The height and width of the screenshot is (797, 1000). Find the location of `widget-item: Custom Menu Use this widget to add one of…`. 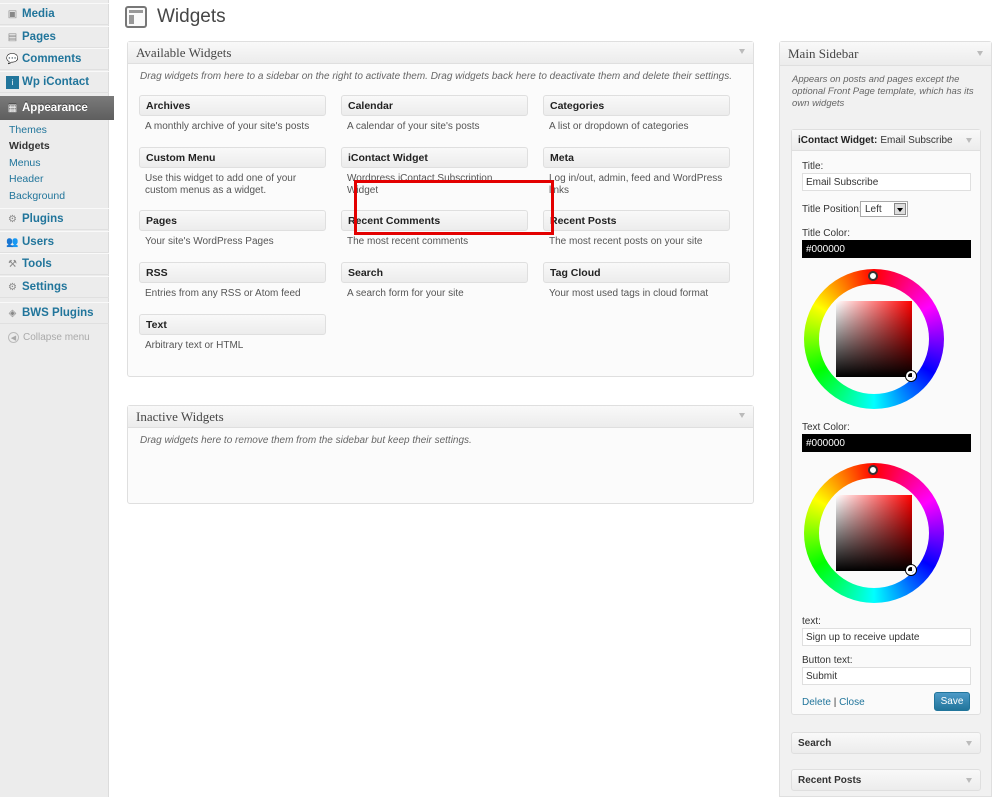

widget-item: Custom Menu Use this widget to add one of… is located at coordinates (232, 172).